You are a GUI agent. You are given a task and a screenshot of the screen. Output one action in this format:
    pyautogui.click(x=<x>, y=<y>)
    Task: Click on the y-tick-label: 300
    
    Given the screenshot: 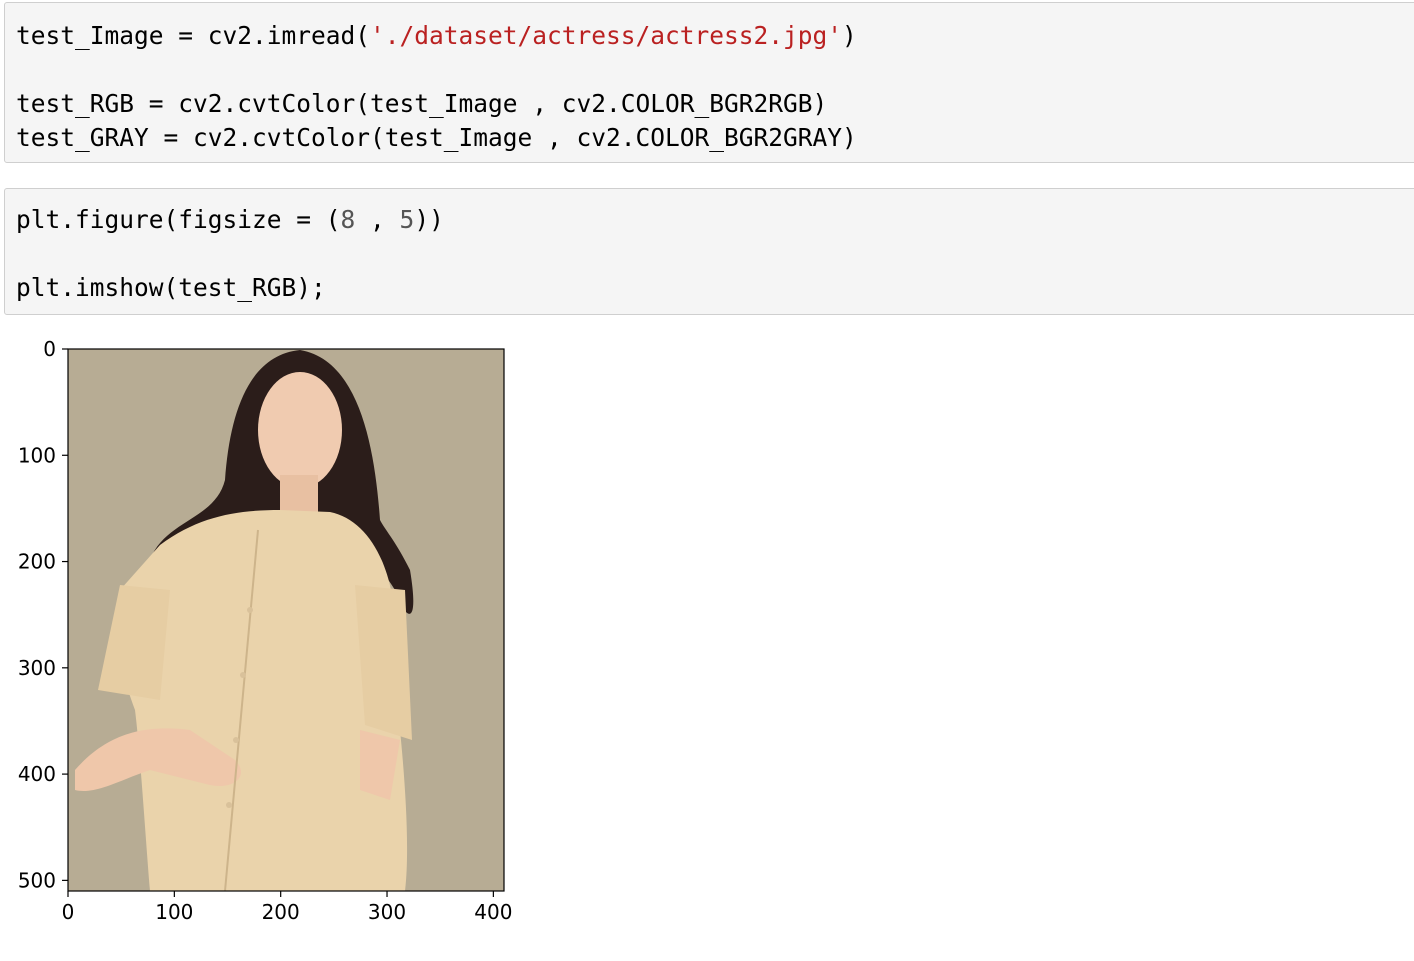 What is the action you would take?
    pyautogui.click(x=37, y=668)
    